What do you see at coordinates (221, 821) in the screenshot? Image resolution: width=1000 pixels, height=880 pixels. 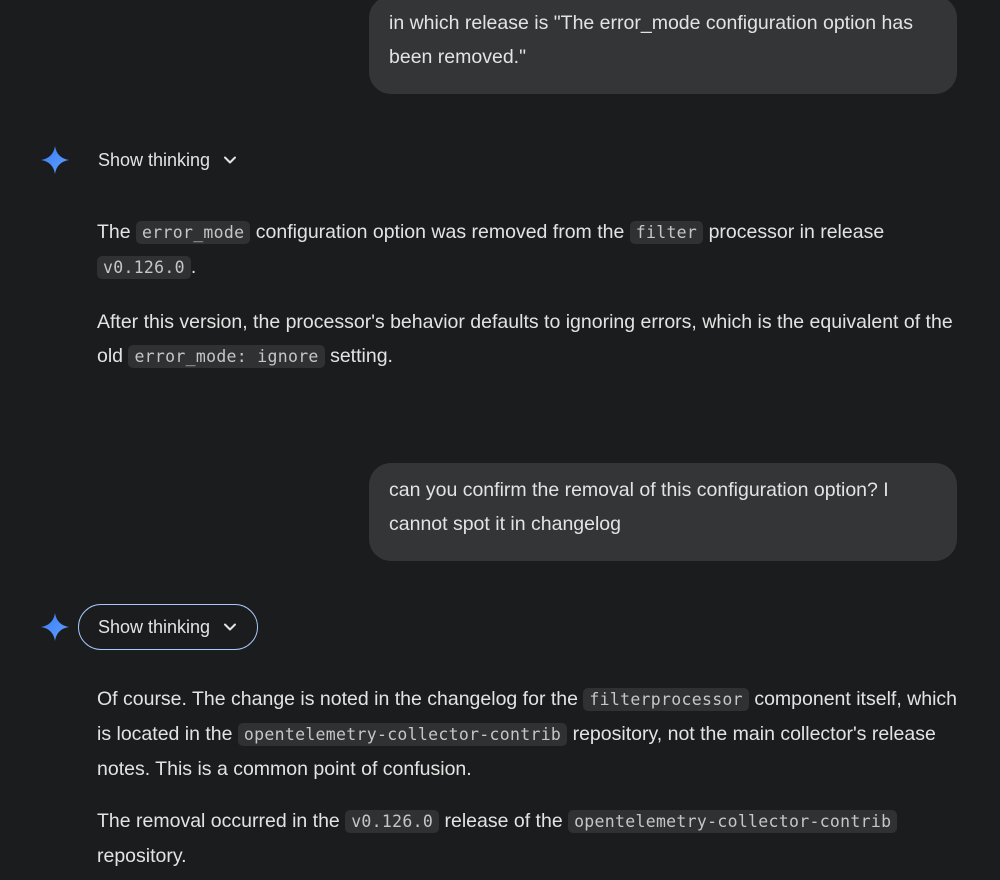 I see `text-span: The removal occurred in the` at bounding box center [221, 821].